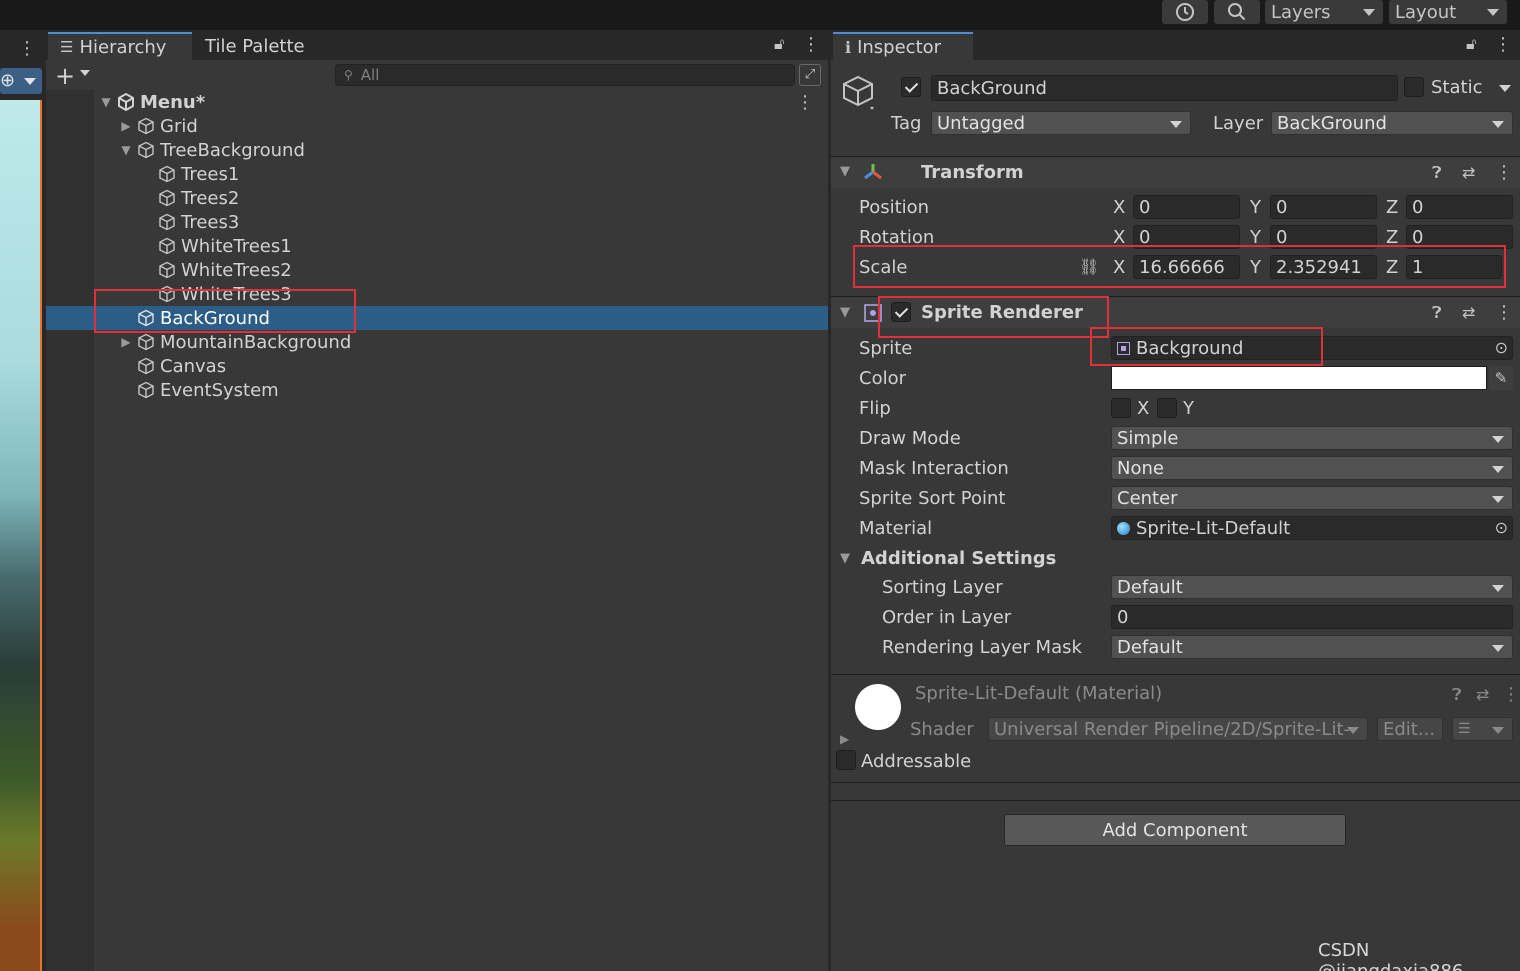  What do you see at coordinates (65, 76) in the screenshot?
I see `add-icon: +` at bounding box center [65, 76].